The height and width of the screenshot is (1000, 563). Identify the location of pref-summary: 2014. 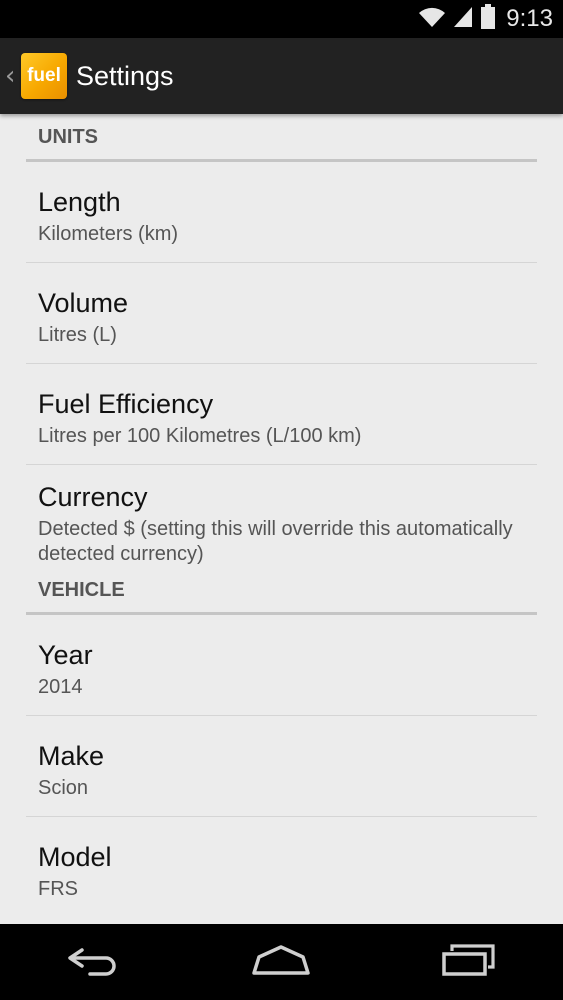
(60, 687).